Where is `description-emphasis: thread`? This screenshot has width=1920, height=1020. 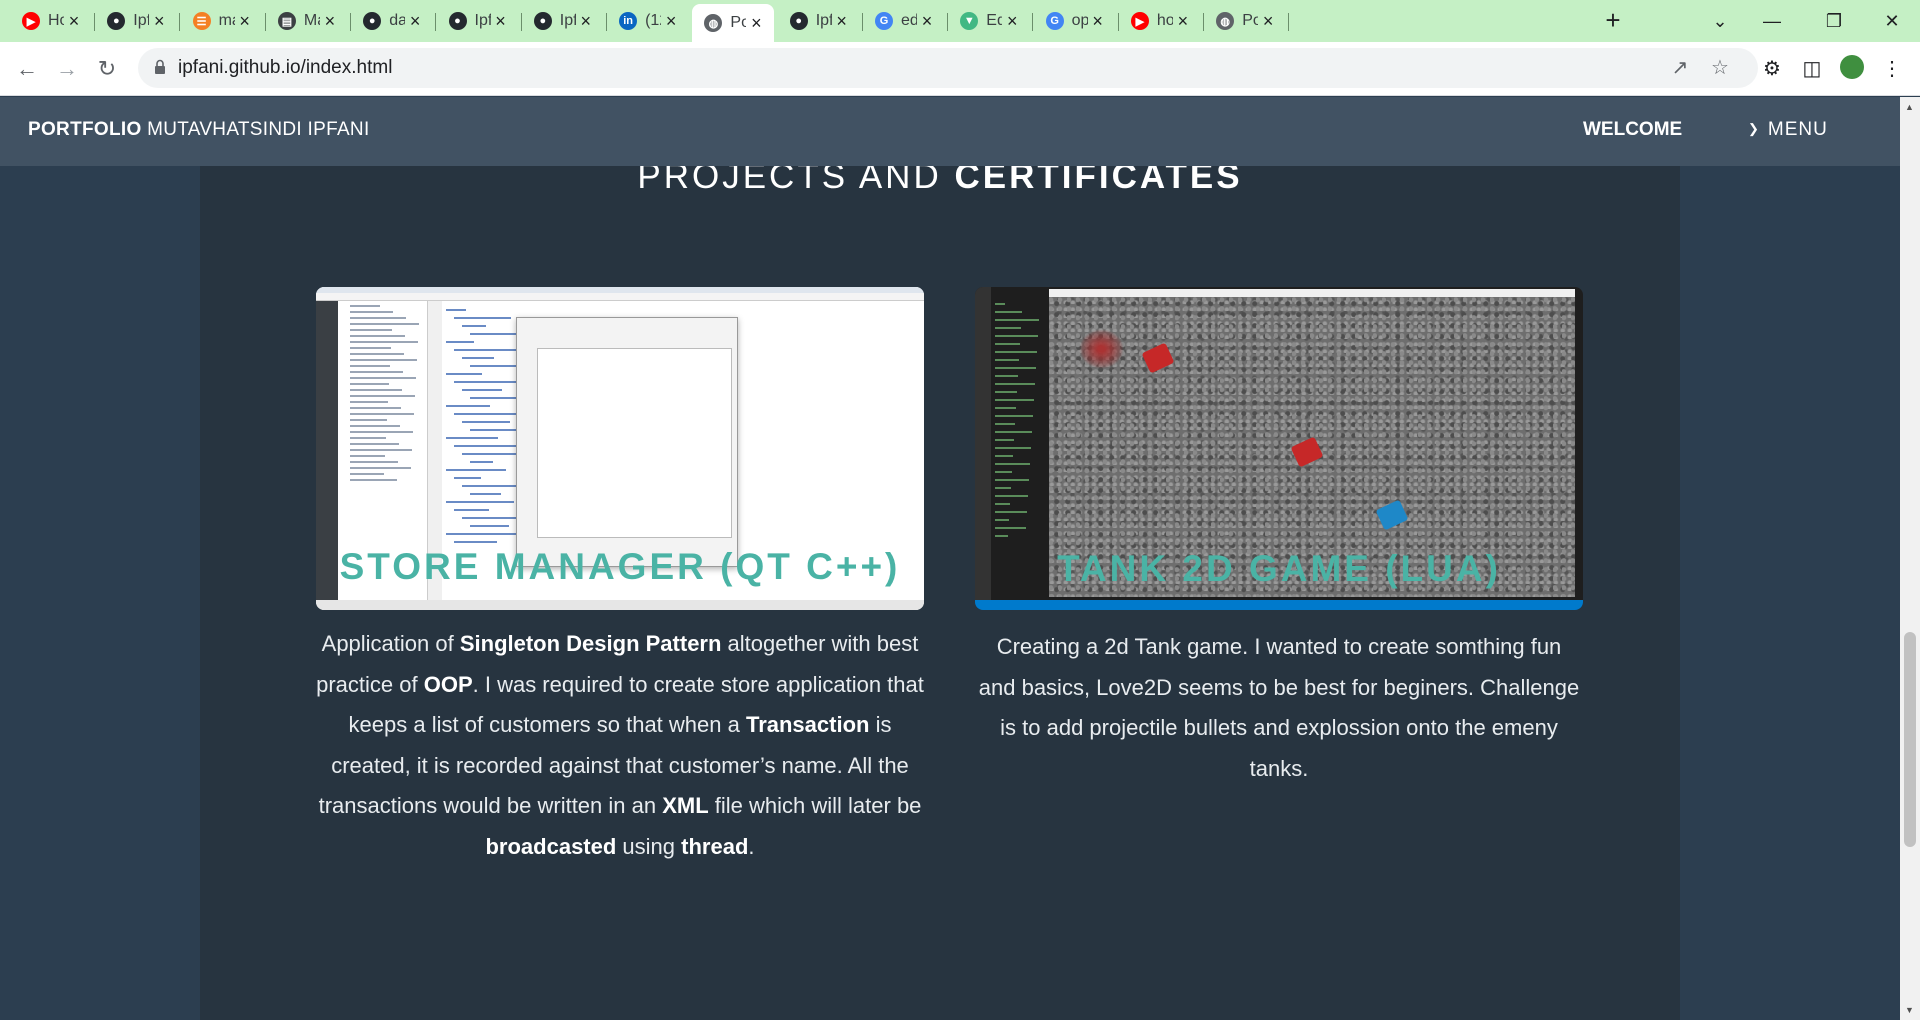
description-emphasis: thread is located at coordinates (715, 846).